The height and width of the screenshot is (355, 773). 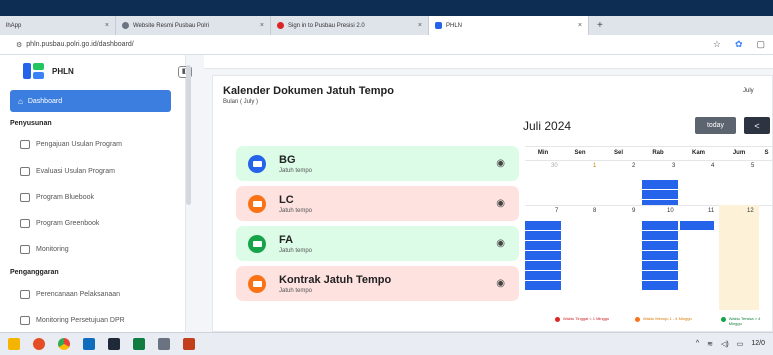 I want to click on legend-item: Waktu Menuju 1 - 4 Minggu, so click(x=663, y=319).